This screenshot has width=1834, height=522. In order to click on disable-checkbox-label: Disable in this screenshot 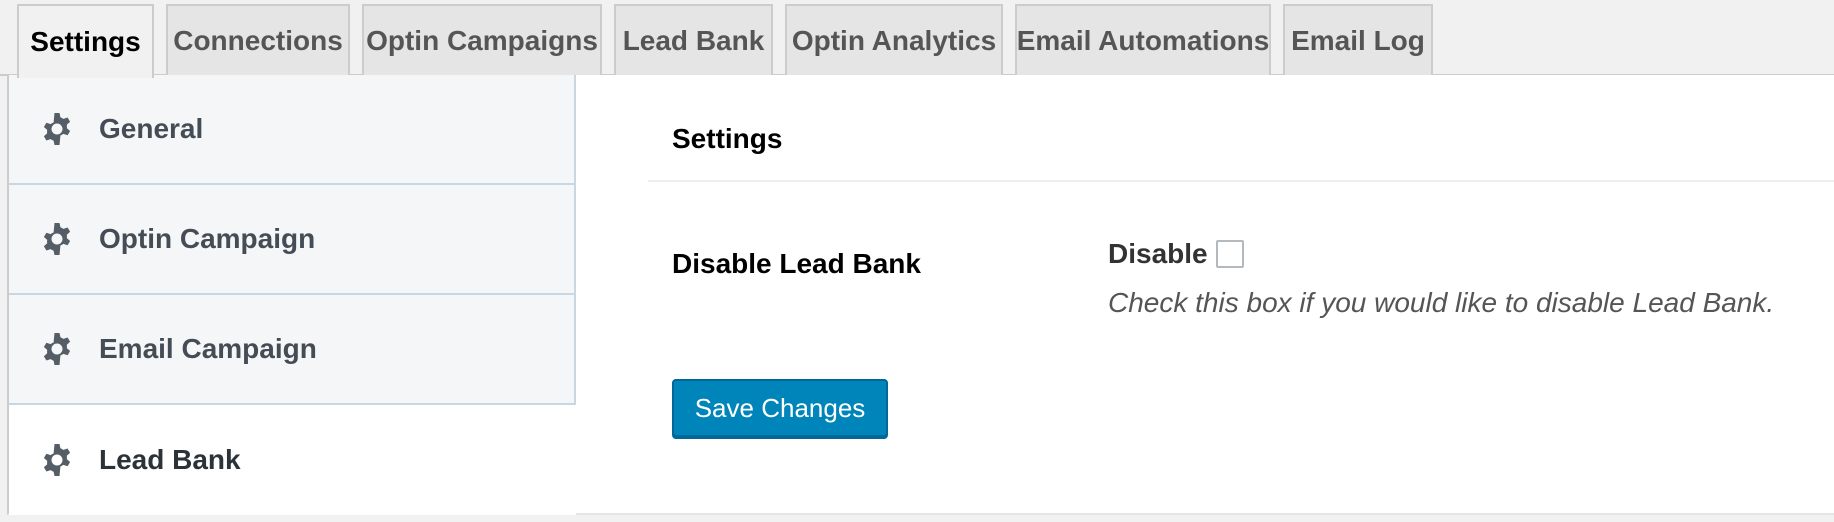, I will do `click(1158, 254)`.